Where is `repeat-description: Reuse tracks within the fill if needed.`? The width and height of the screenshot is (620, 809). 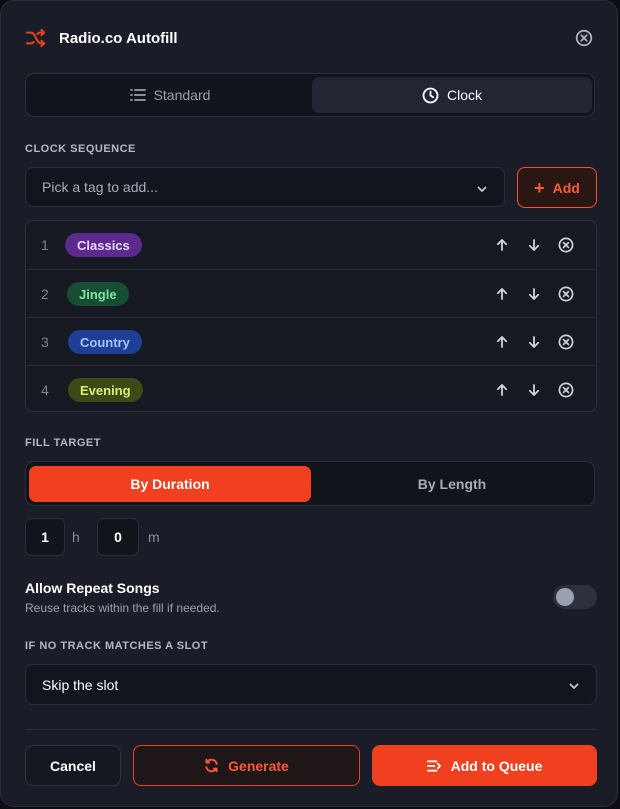 repeat-description: Reuse tracks within the fill if needed. is located at coordinates (122, 608).